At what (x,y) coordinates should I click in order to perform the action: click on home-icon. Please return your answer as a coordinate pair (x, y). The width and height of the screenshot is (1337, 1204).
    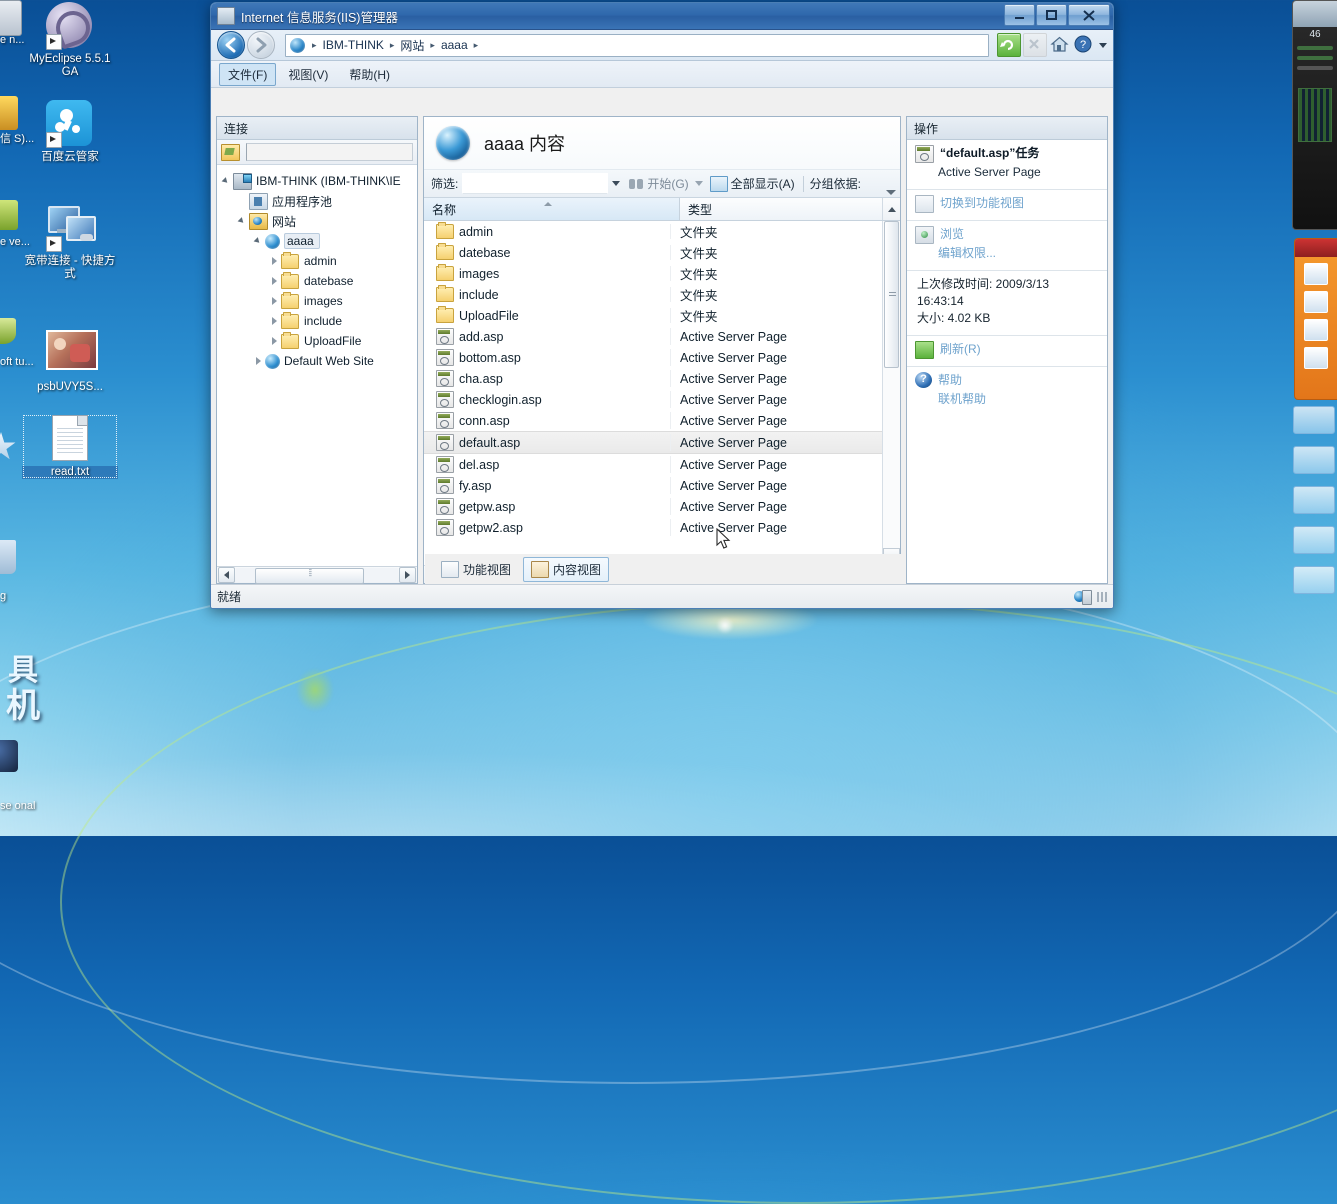
    Looking at the image, I should click on (1060, 45).